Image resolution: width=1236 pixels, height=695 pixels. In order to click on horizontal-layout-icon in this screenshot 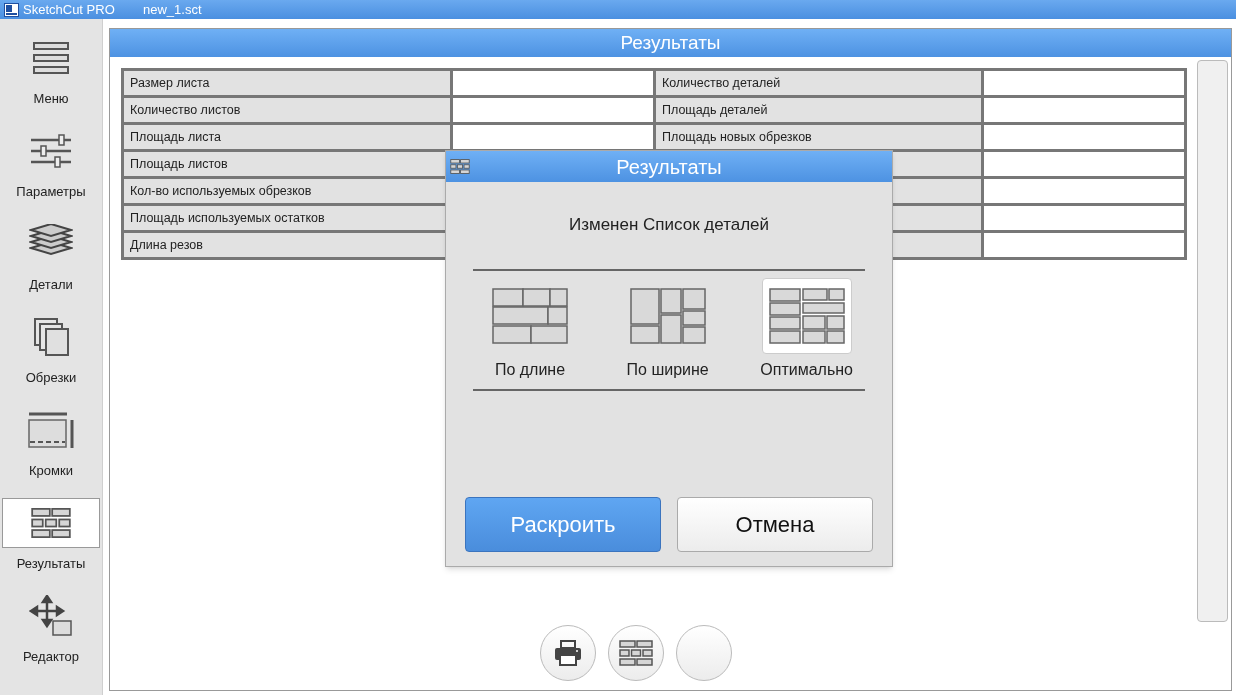, I will do `click(530, 316)`.